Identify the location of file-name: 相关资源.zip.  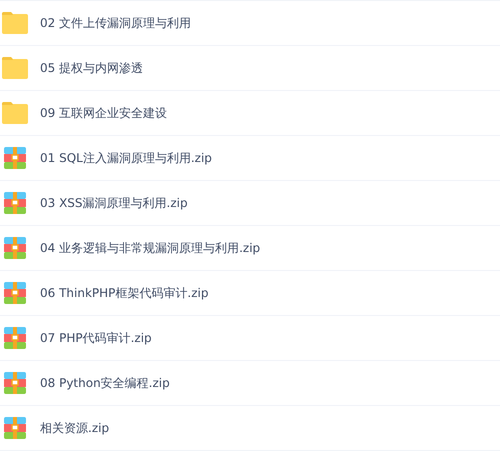
(75, 428).